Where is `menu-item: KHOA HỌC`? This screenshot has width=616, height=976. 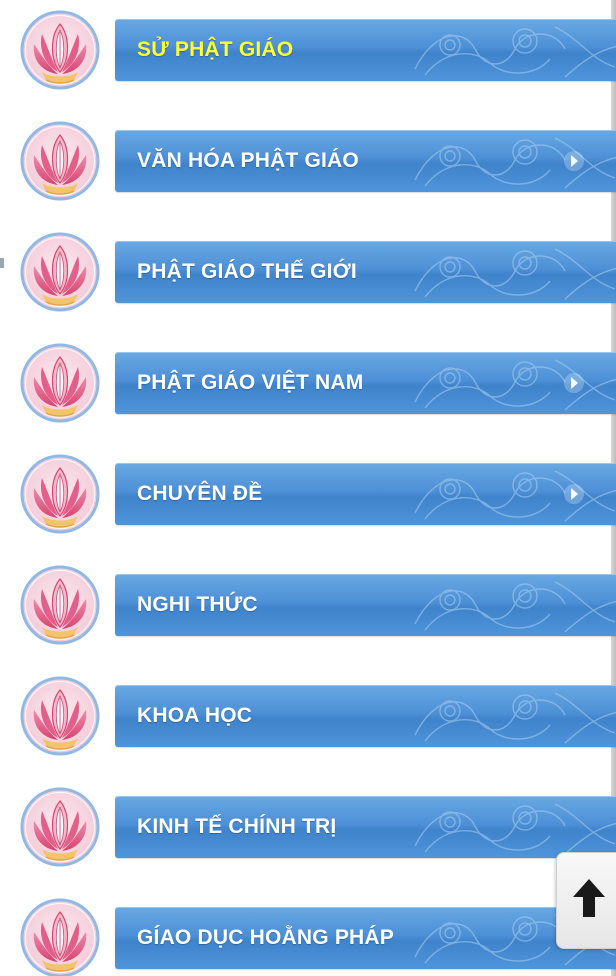
menu-item: KHOA HỌC is located at coordinates (318, 716).